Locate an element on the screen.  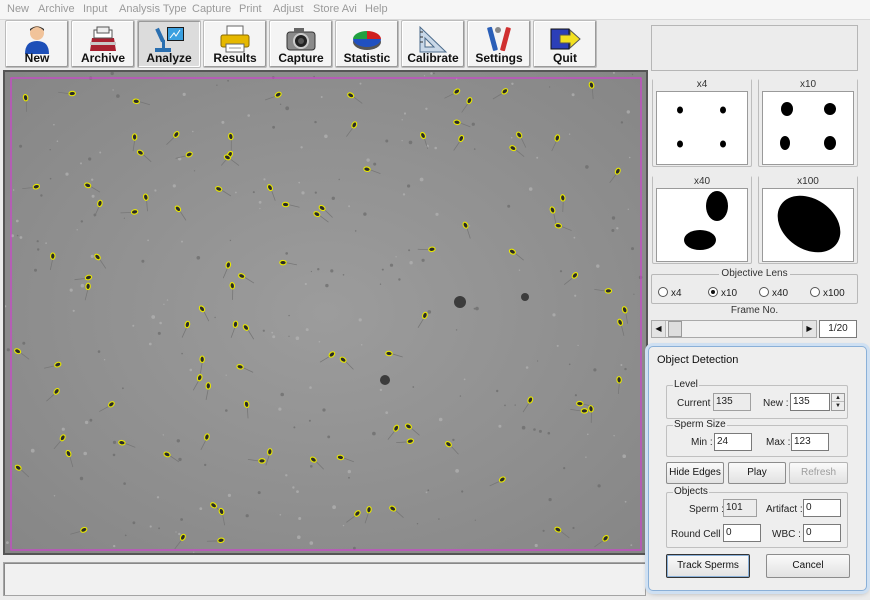
settings-button: Settings is located at coordinates (499, 44).